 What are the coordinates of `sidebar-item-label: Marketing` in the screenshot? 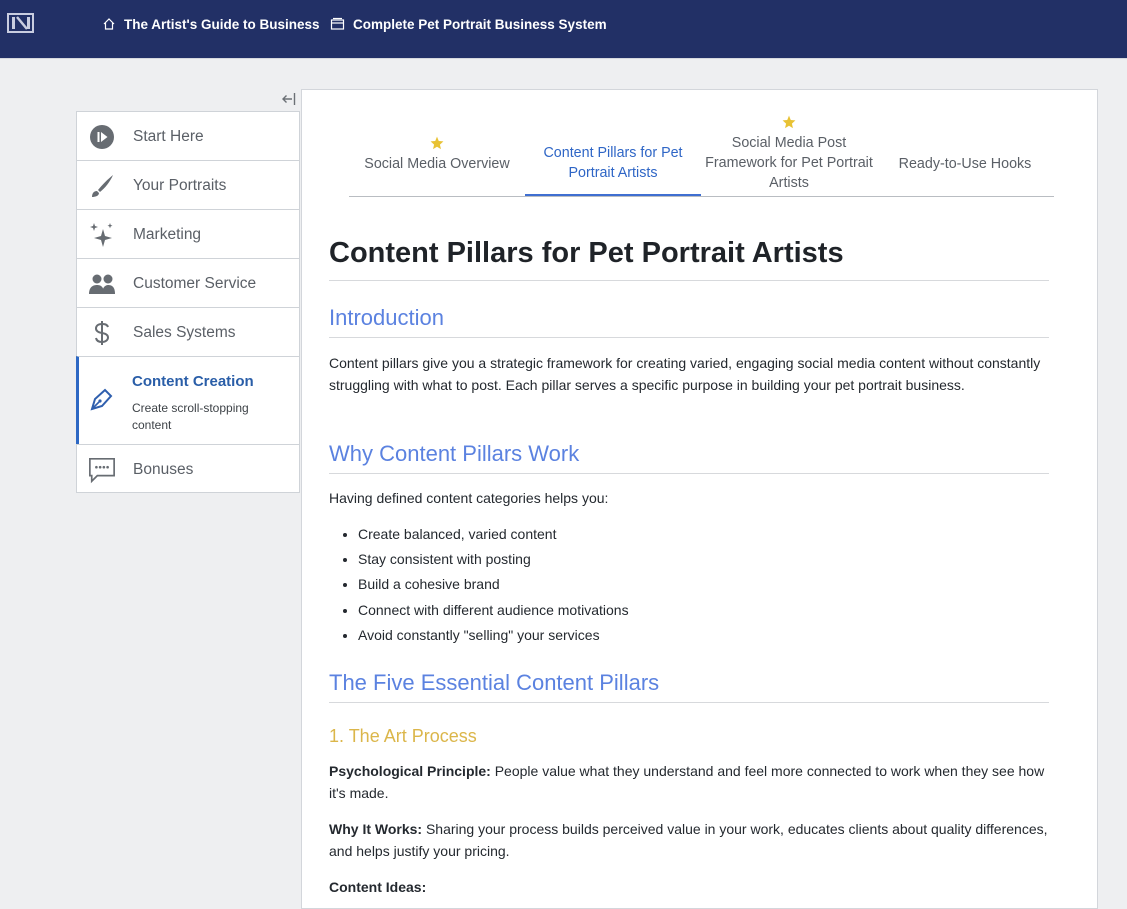 It's located at (167, 234).